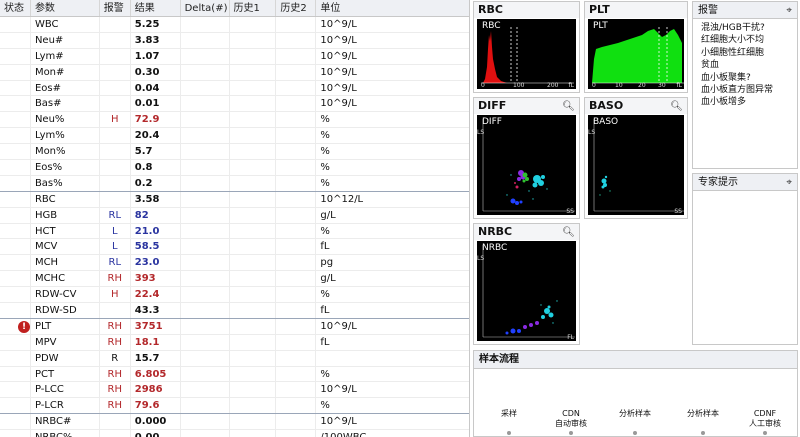 Image resolution: width=800 pixels, height=437 pixels. Describe the element at coordinates (156, 136) in the screenshot. I see `row-result: 20.4` at that location.